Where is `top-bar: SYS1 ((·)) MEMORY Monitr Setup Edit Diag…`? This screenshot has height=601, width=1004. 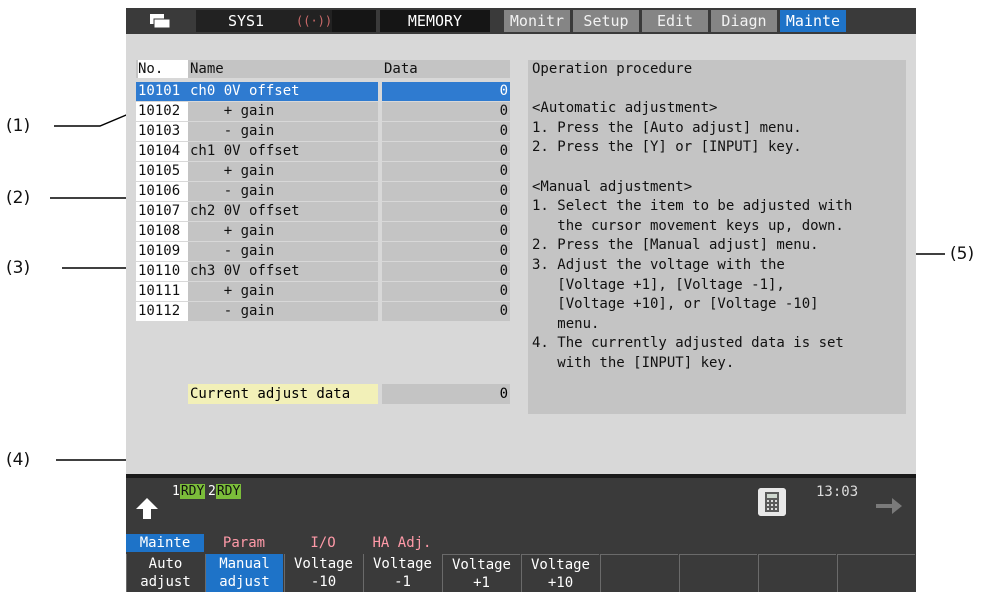
top-bar: SYS1 ((·)) MEMORY Monitr Setup Edit Diag… is located at coordinates (521, 21).